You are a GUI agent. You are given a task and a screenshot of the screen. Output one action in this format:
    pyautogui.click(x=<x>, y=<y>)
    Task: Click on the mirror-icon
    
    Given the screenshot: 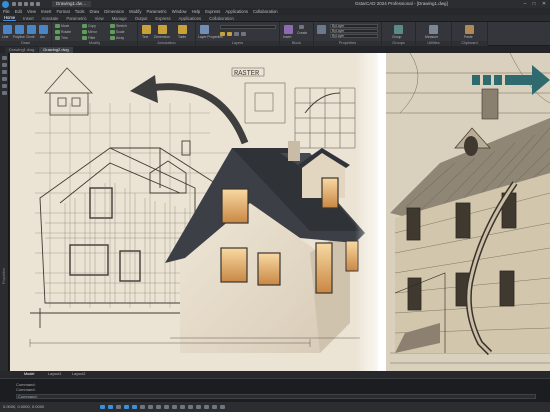 What is the action you would take?
    pyautogui.click(x=84, y=32)
    